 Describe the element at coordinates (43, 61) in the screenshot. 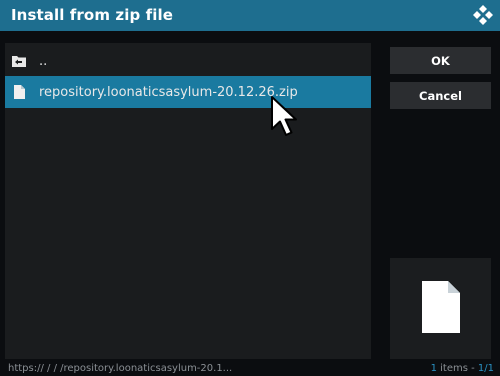

I see `list-item-label: ..` at that location.